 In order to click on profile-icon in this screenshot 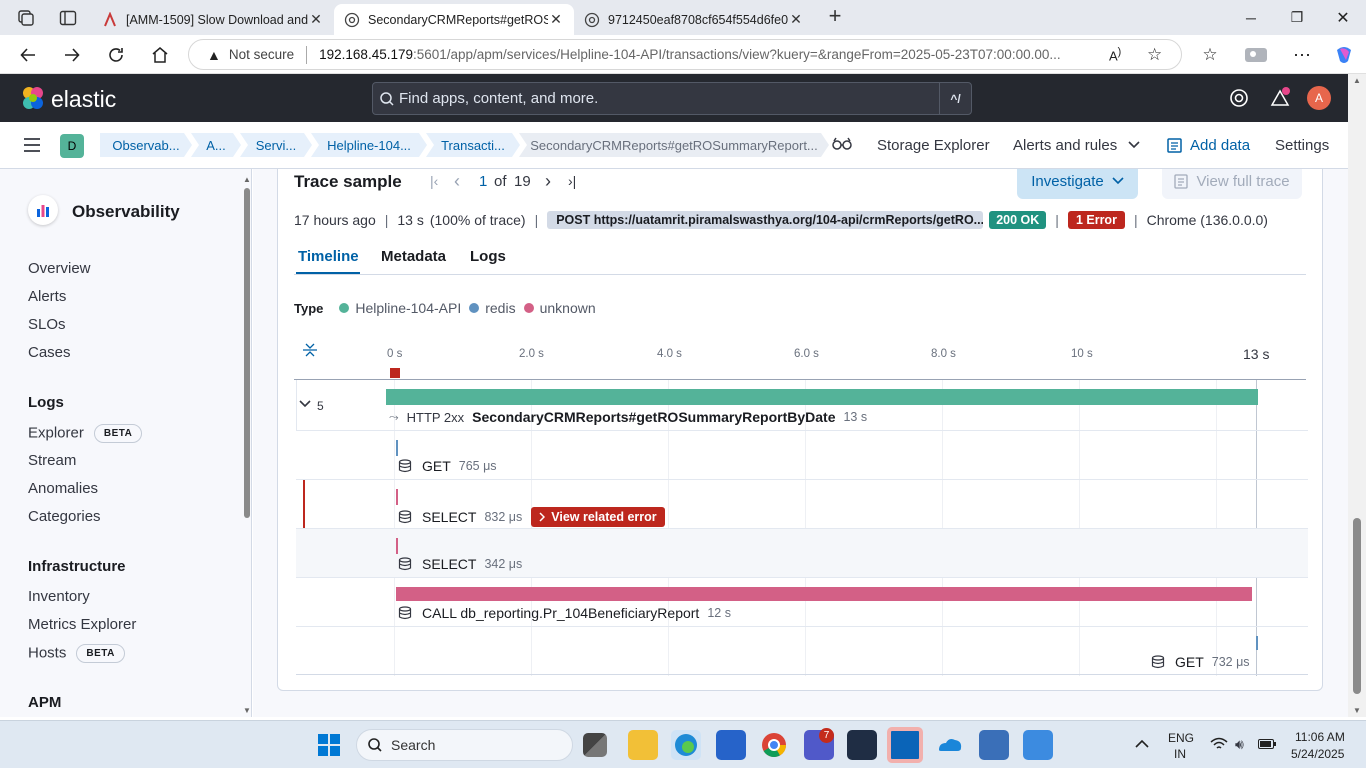, I will do `click(1256, 55)`.